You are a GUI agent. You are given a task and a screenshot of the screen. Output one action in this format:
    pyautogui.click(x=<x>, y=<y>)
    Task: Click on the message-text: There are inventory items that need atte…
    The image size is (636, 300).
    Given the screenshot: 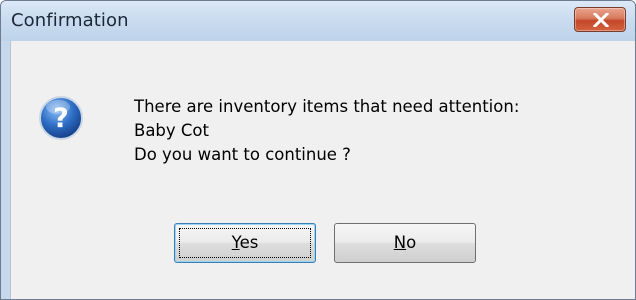 What is the action you would take?
    pyautogui.click(x=326, y=131)
    